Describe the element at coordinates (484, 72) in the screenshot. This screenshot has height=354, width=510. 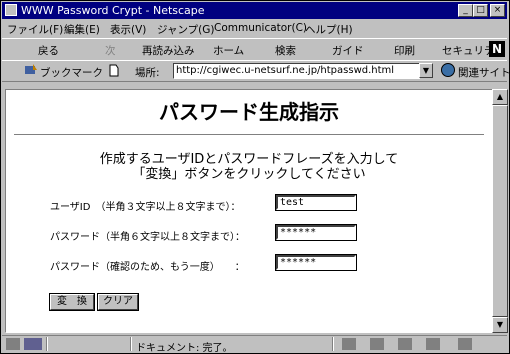
I see `related-sites-button: 関連サイト` at that location.